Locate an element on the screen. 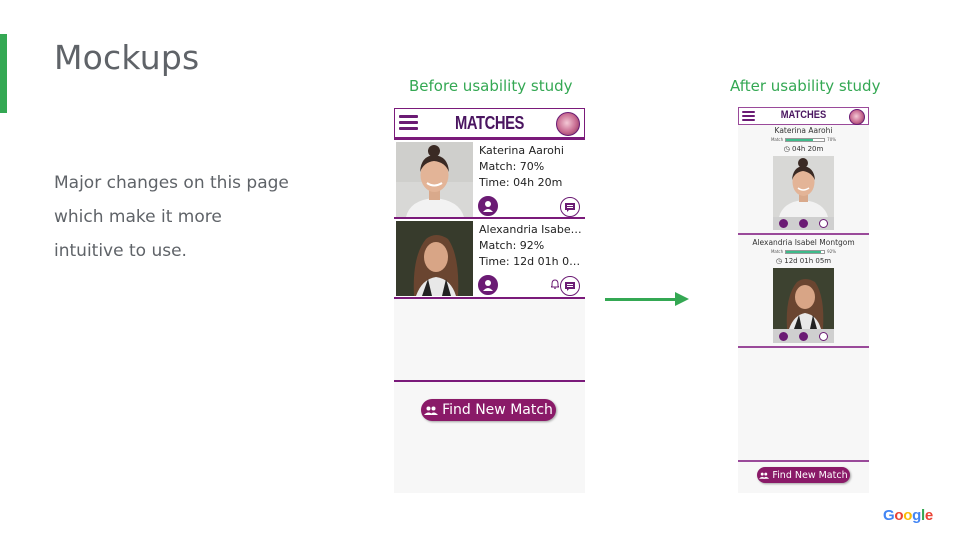  body-line: Major changes on this page is located at coordinates (171, 183).